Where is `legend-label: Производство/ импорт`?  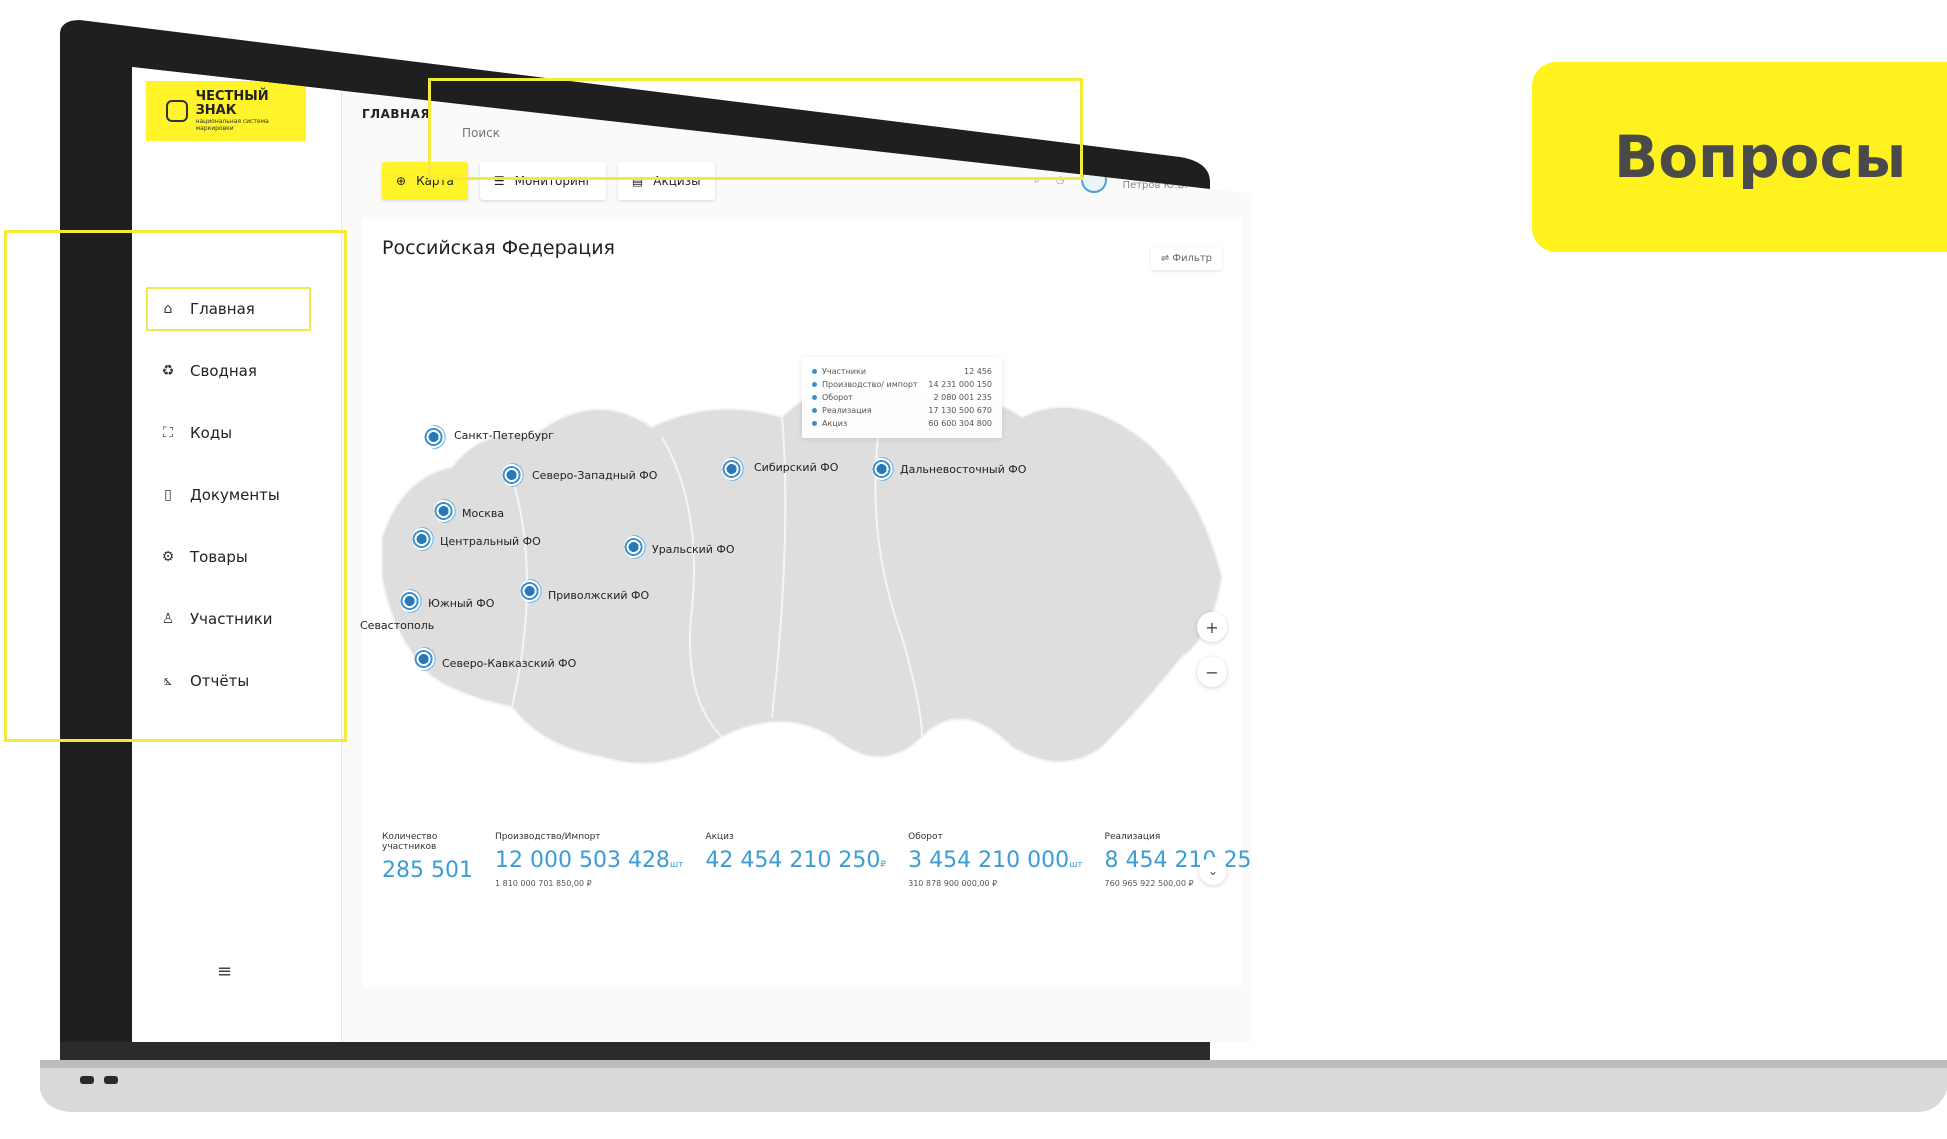 legend-label: Производство/ импорт is located at coordinates (870, 384).